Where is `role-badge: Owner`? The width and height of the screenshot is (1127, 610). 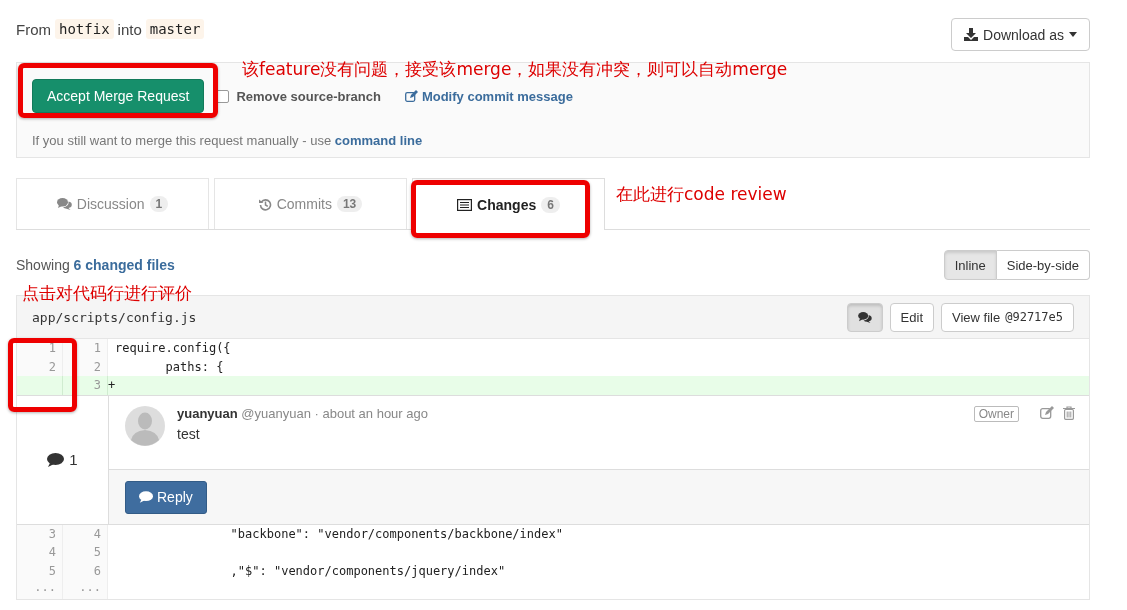 role-badge: Owner is located at coordinates (996, 413).